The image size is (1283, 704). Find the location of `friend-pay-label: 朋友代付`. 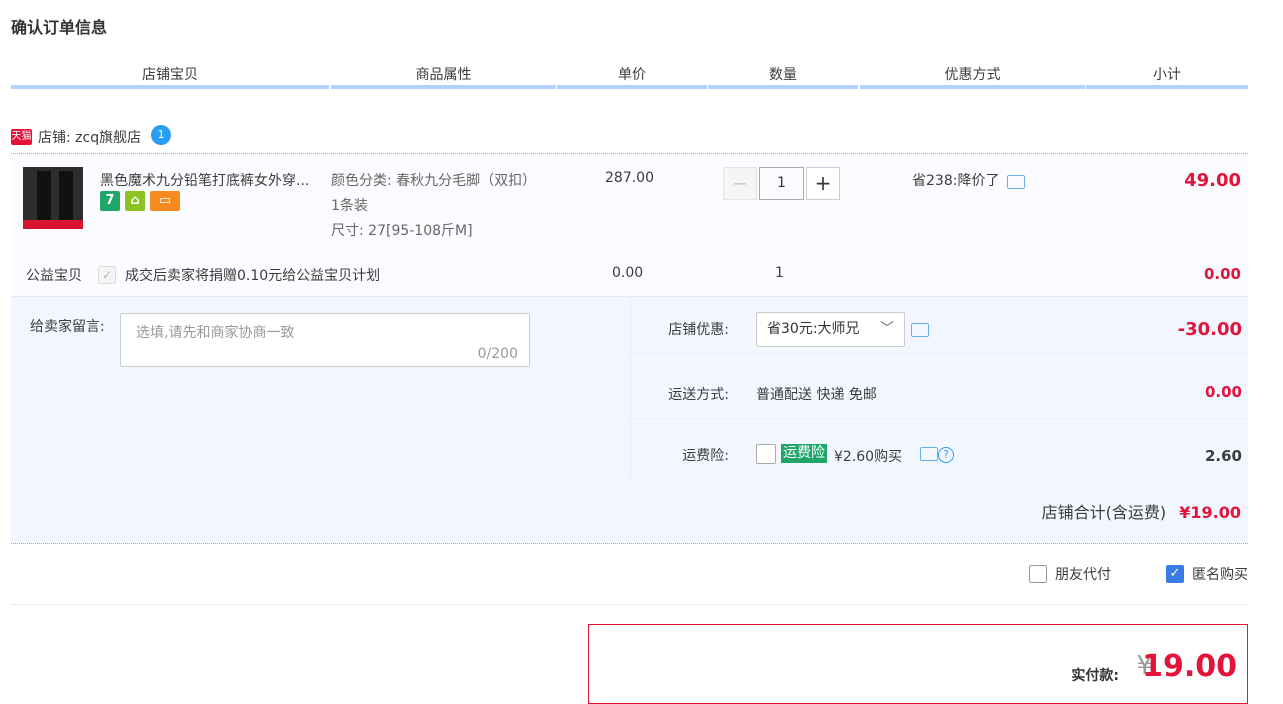

friend-pay-label: 朋友代付 is located at coordinates (1083, 574).